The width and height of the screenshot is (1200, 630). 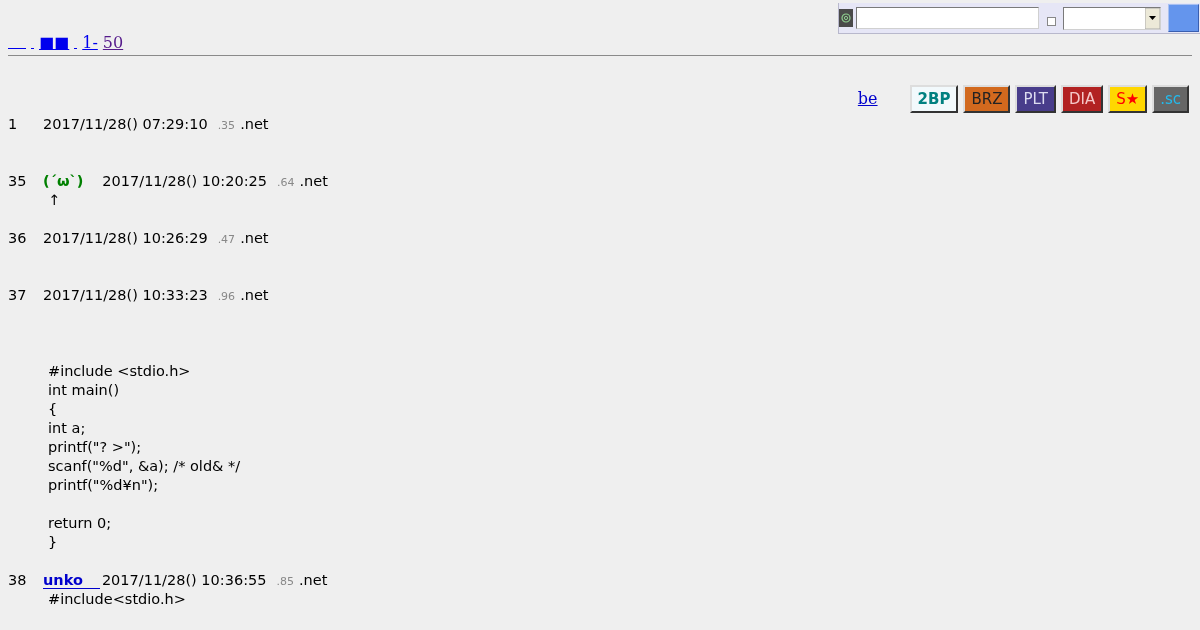 What do you see at coordinates (117, 599) in the screenshot?
I see `post-body: #include<stdio.h>` at bounding box center [117, 599].